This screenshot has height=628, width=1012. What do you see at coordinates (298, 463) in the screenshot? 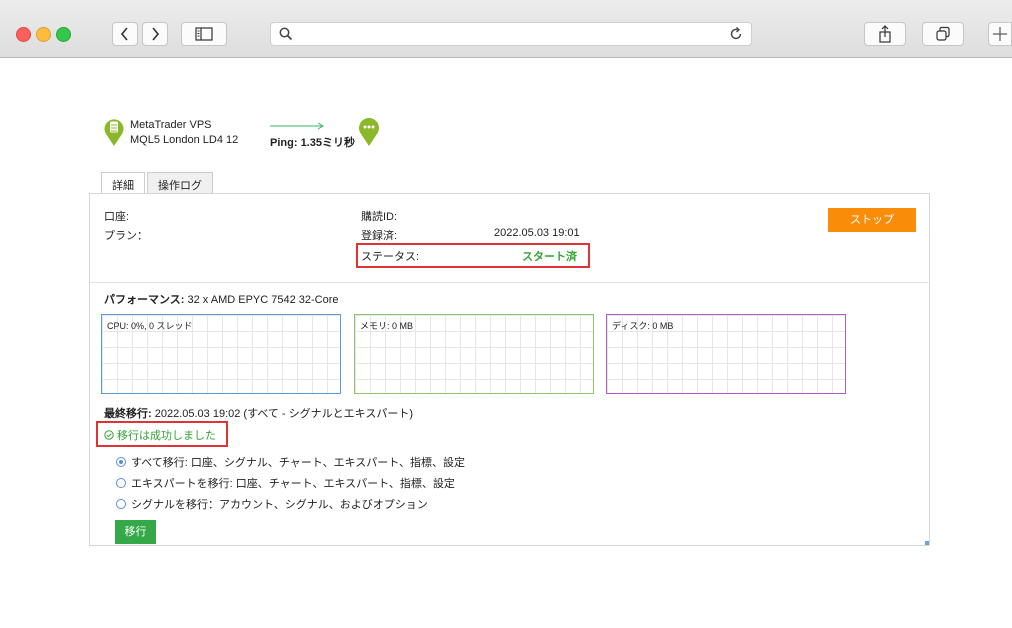
I see `migrate-option-all-label: すべて移行: 口座、シグナル、チャート、エキスパート、指標、設定` at bounding box center [298, 463].